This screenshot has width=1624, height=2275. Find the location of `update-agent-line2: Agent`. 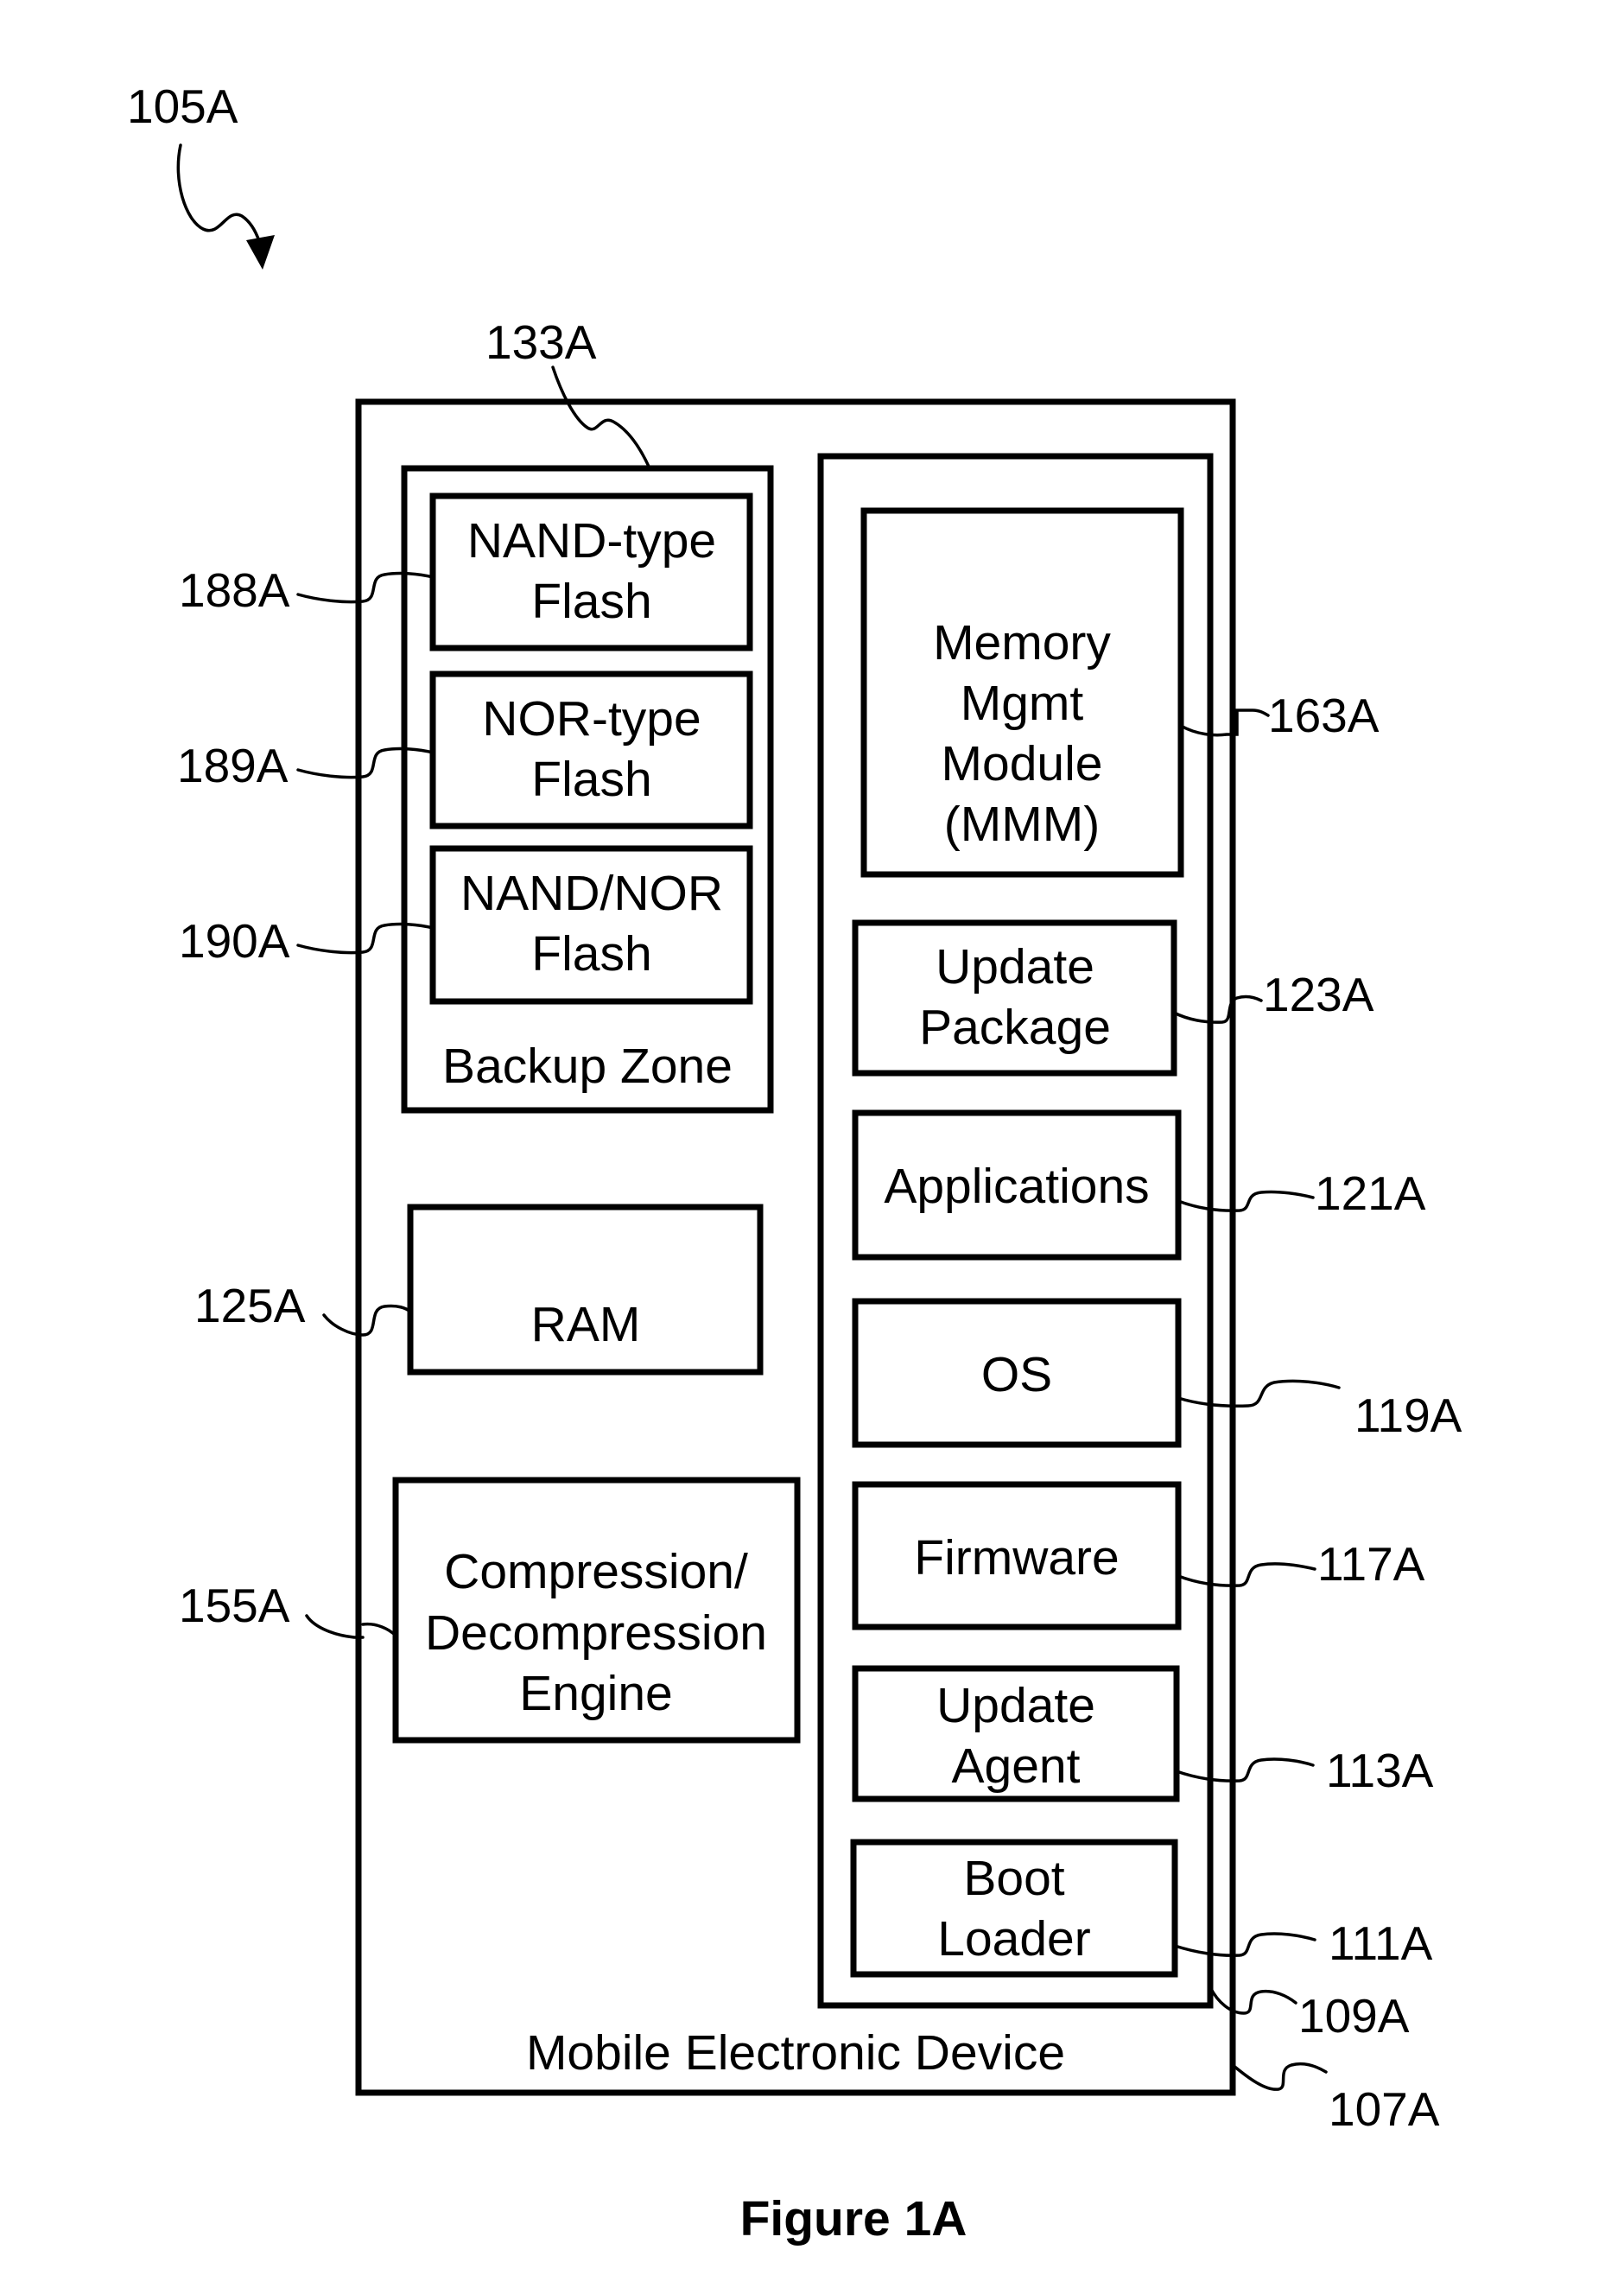

update-agent-line2: Agent is located at coordinates (1017, 1766).